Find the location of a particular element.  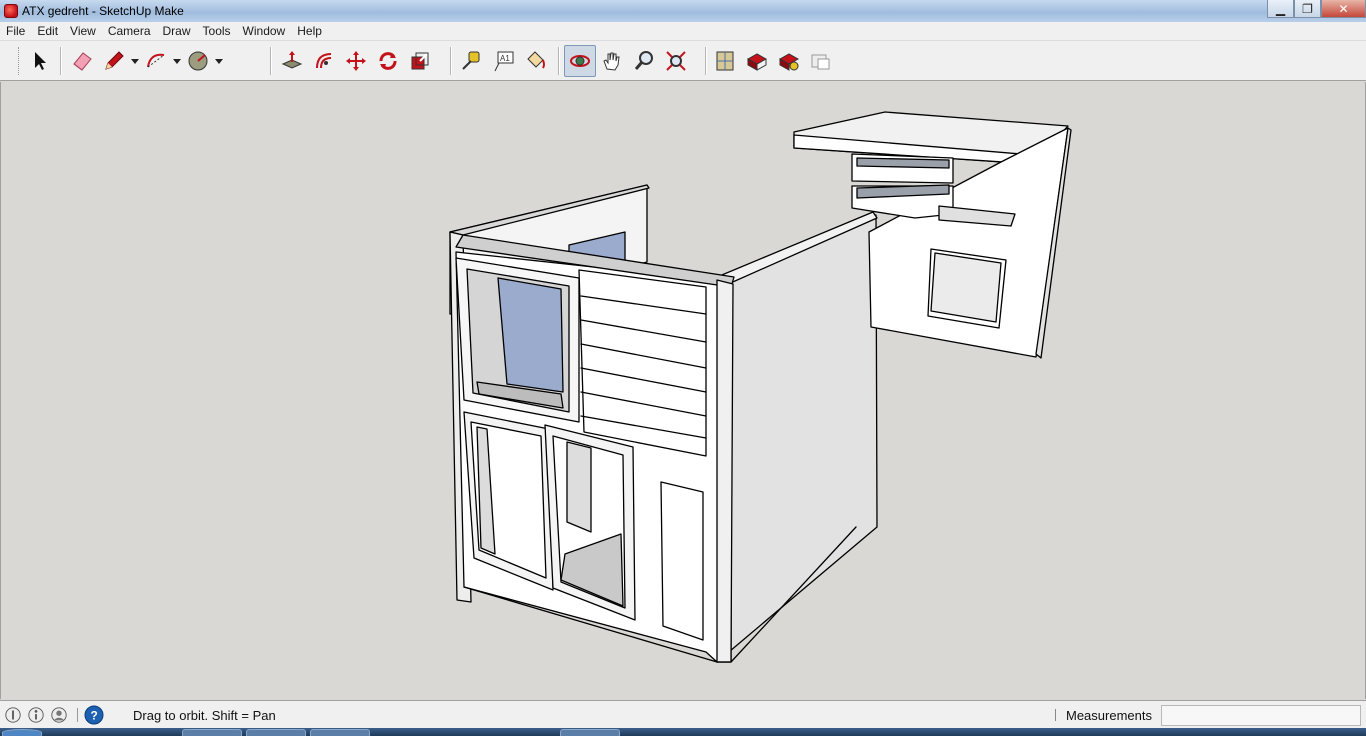

zoom-extents-icon is located at coordinates (676, 61).